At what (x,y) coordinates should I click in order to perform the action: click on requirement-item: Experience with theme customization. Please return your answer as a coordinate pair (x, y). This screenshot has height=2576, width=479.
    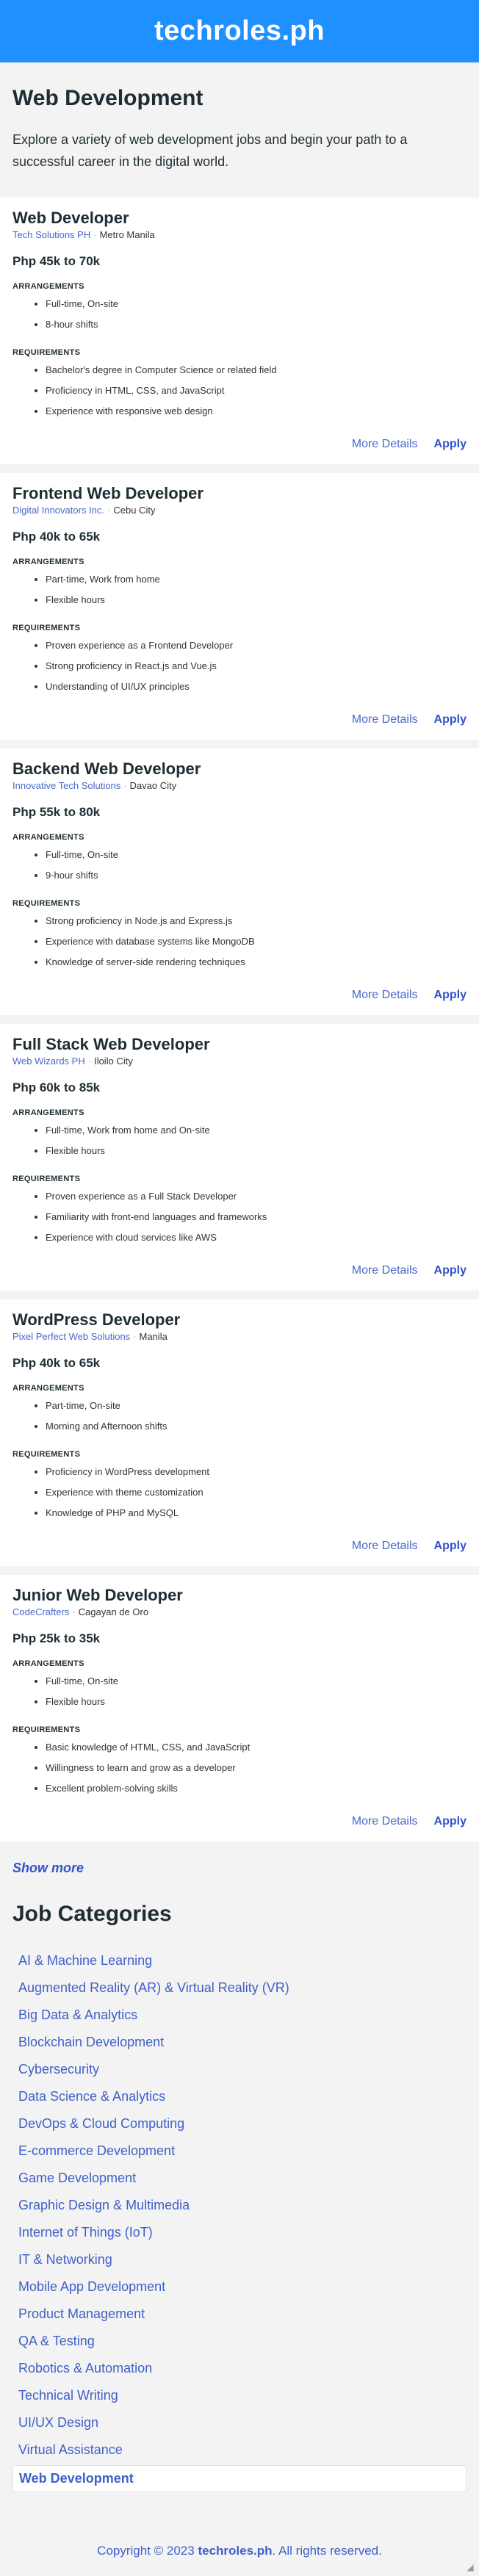
    Looking at the image, I should click on (256, 1492).